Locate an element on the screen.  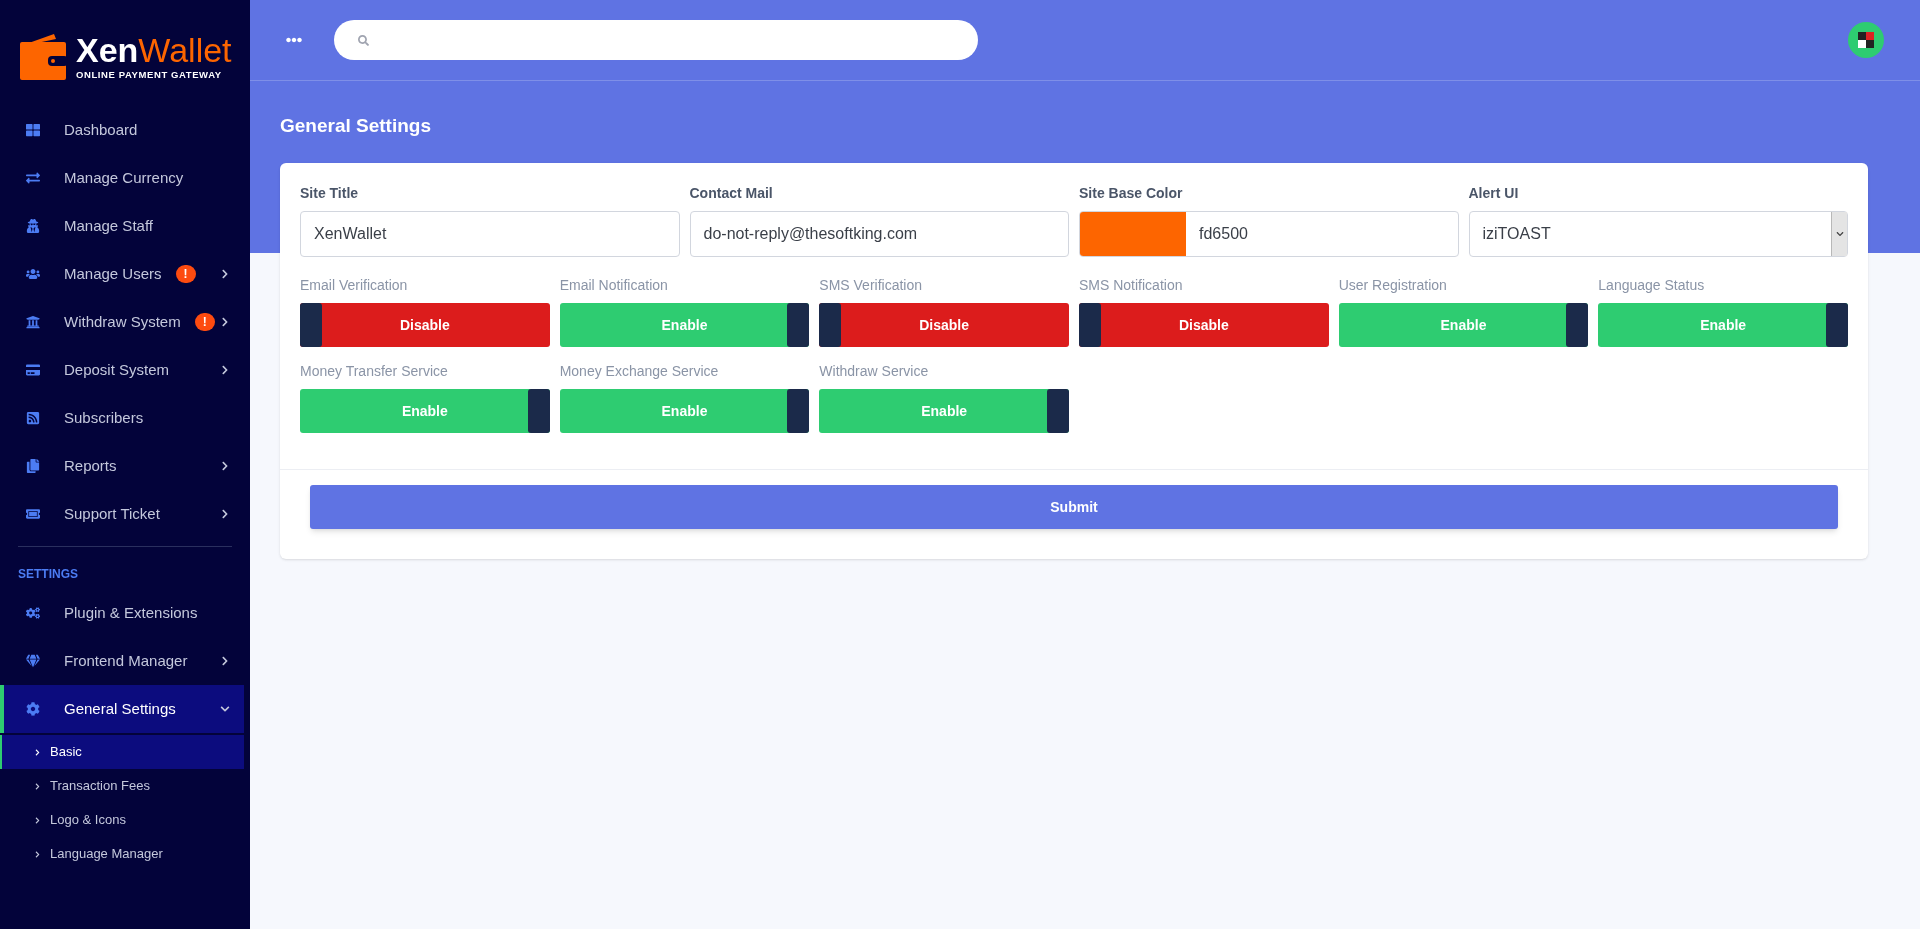
field-label: Contact Mail is located at coordinates (731, 193).